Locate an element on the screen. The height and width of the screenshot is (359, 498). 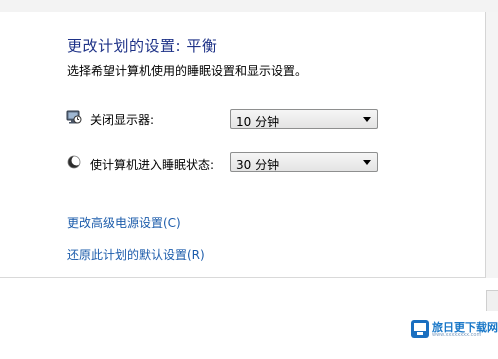
panel-right-edge is located at coordinates (492, 145).